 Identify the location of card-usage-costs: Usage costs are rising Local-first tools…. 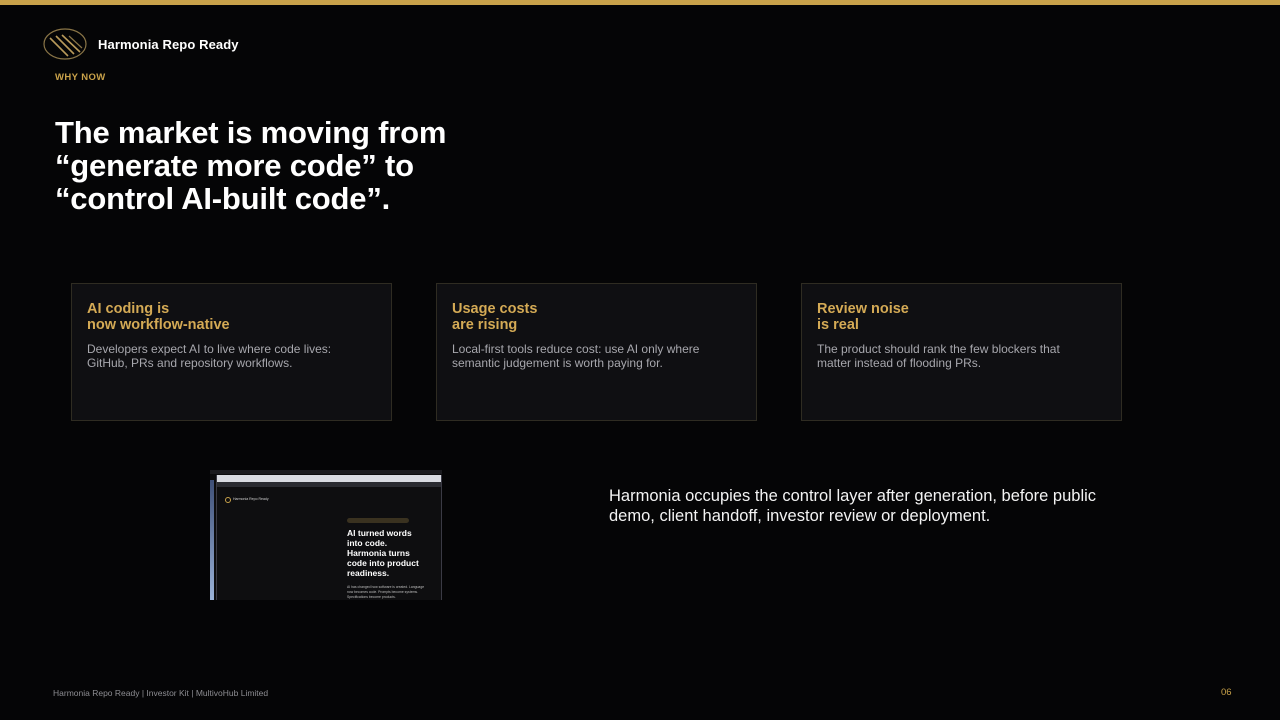
(596, 352).